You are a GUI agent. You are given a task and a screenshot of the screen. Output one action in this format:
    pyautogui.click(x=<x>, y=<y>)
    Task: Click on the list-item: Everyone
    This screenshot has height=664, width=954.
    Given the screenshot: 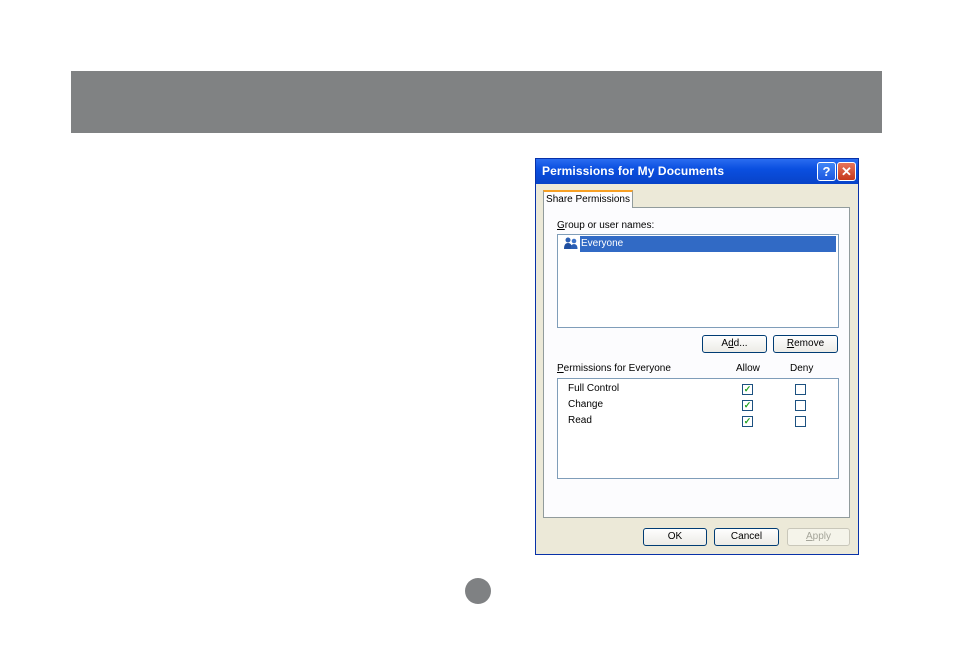 What is the action you would take?
    pyautogui.click(x=698, y=244)
    